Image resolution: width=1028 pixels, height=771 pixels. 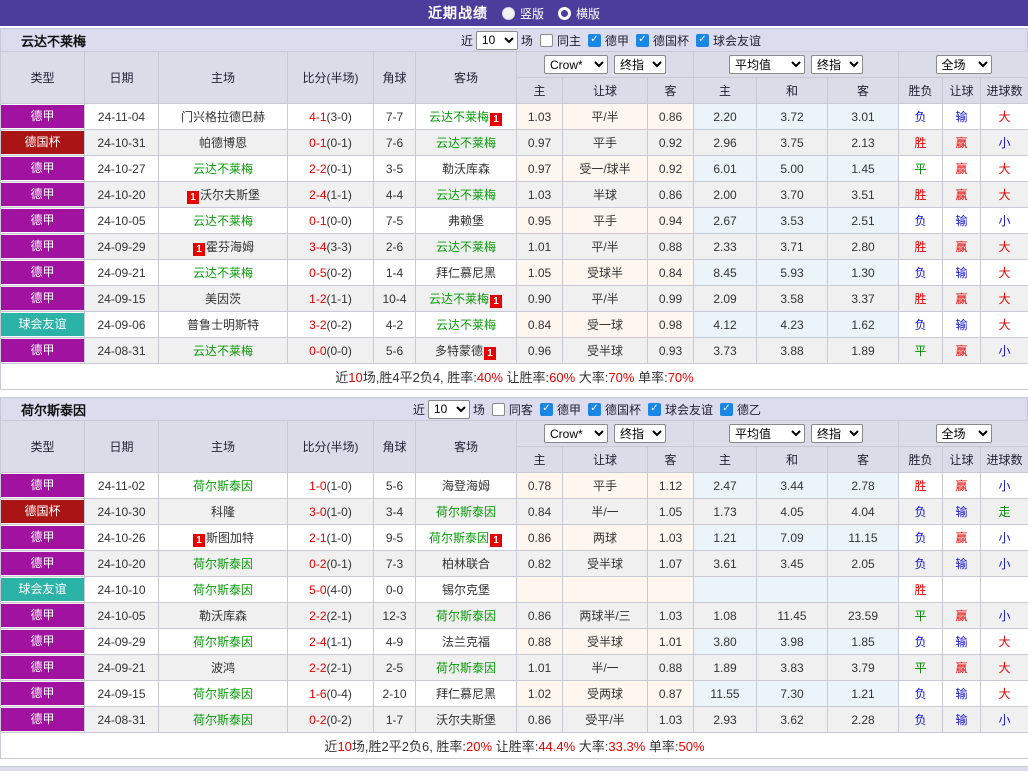 I want to click on score-cell: 2-2(2-1), so click(x=331, y=616).